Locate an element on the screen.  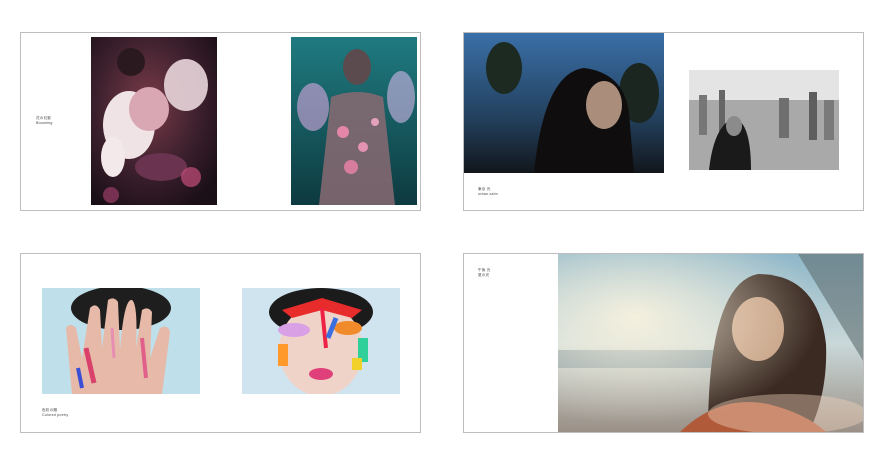
spread-3-subtitle: Colored poetry is located at coordinates (55, 415).